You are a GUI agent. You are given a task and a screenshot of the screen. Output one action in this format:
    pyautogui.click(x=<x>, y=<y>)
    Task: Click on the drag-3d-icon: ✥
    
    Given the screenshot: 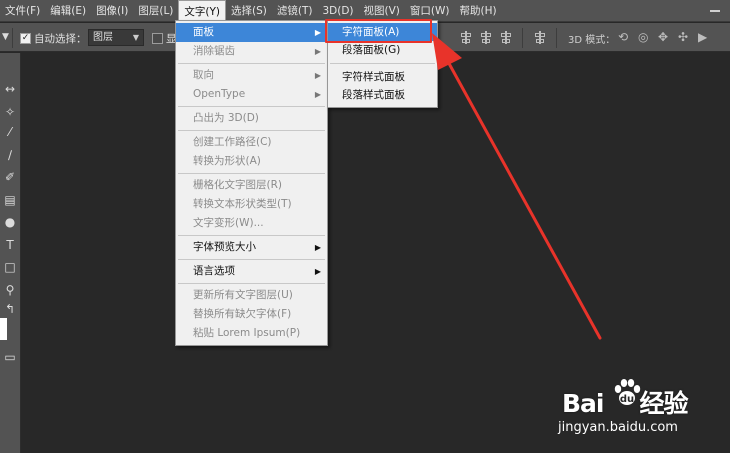 What is the action you would take?
    pyautogui.click(x=663, y=37)
    